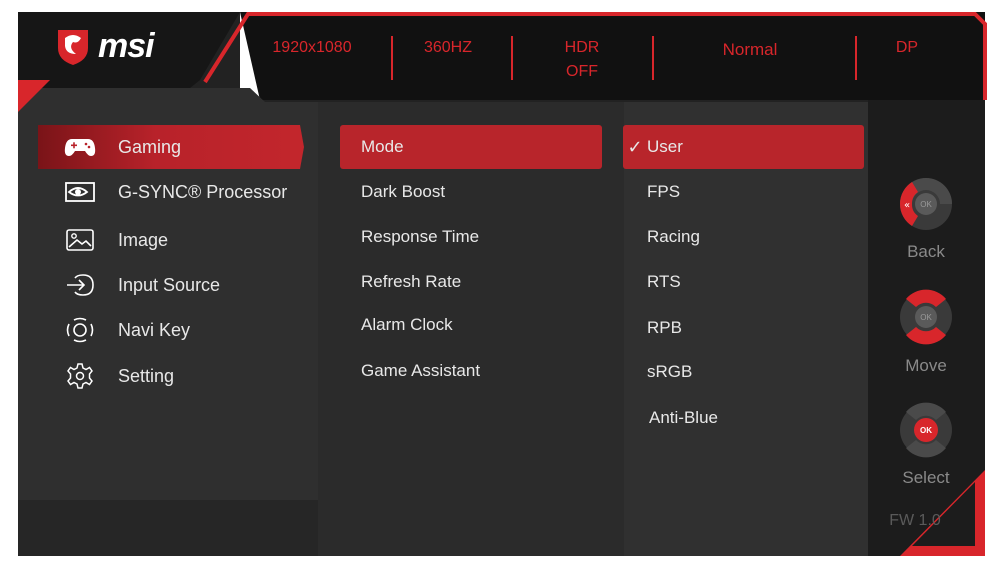 This screenshot has height=569, width=997. Describe the element at coordinates (665, 146) in the screenshot. I see `option-label: User` at that location.